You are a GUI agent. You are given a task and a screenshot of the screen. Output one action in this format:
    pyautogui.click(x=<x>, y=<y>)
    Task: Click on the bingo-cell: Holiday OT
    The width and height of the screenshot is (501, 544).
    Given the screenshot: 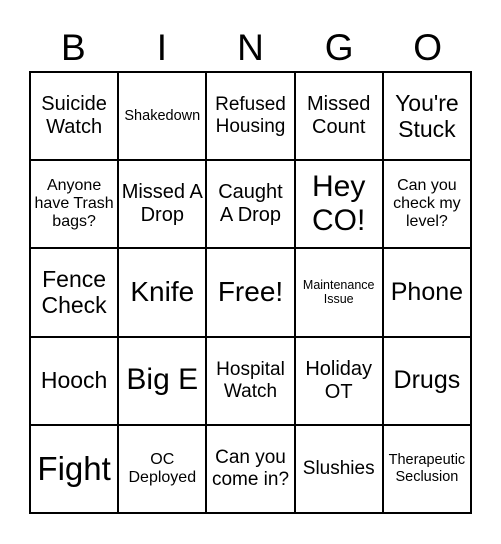 What is the action you would take?
    pyautogui.click(x=338, y=380)
    